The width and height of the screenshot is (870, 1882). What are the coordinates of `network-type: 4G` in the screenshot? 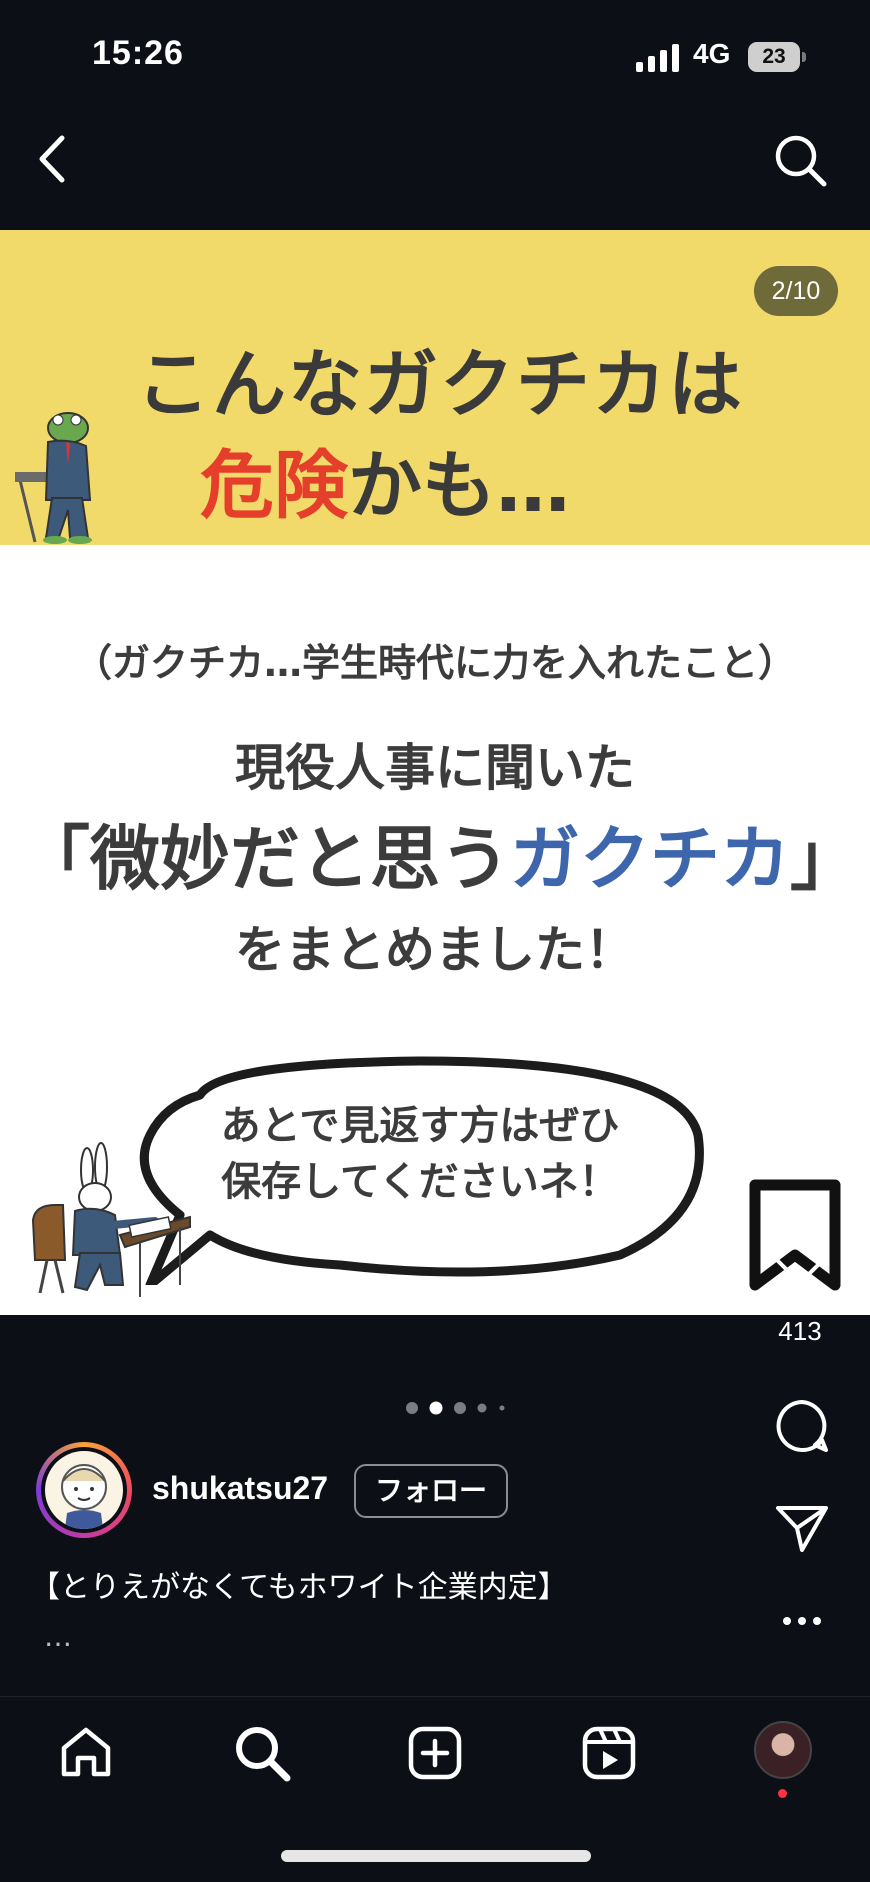 It's located at (712, 53).